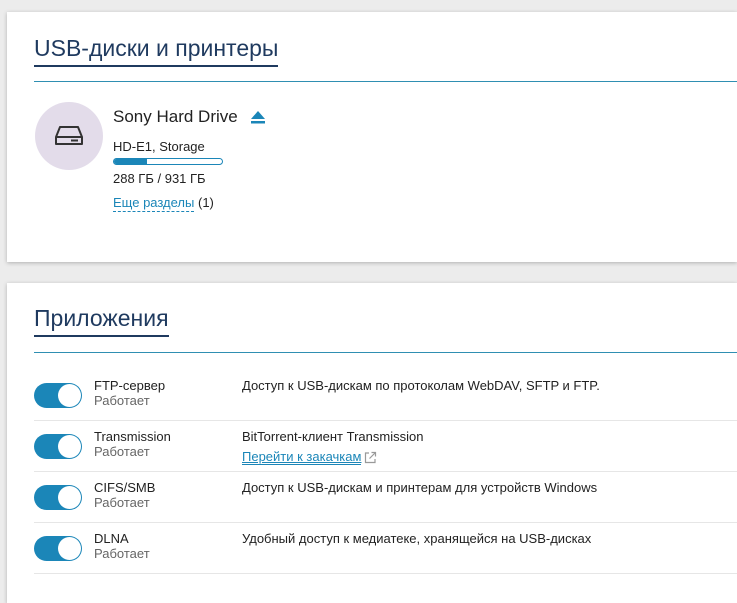  What do you see at coordinates (132, 436) in the screenshot?
I see `app-name: Transmission` at bounding box center [132, 436].